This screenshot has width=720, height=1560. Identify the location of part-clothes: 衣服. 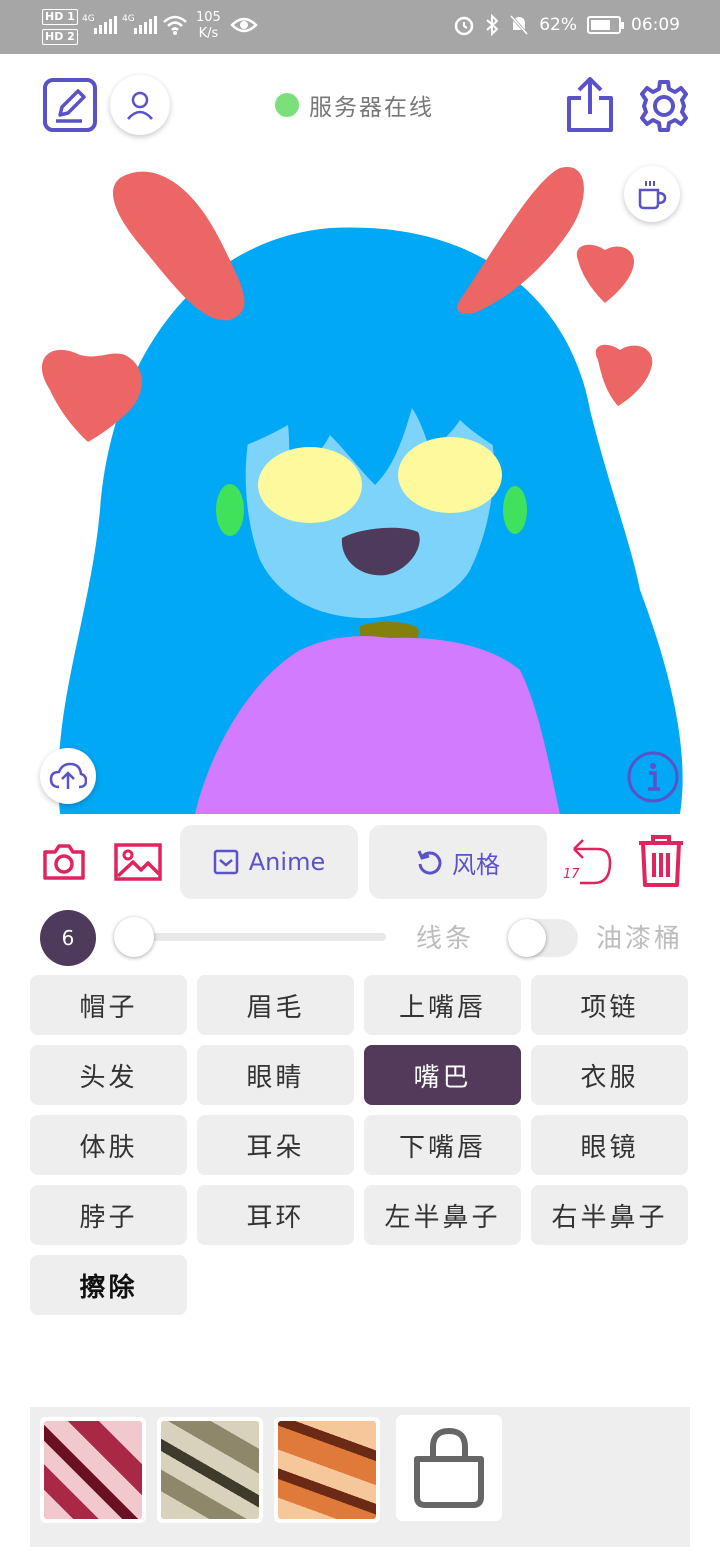
(609, 1075).